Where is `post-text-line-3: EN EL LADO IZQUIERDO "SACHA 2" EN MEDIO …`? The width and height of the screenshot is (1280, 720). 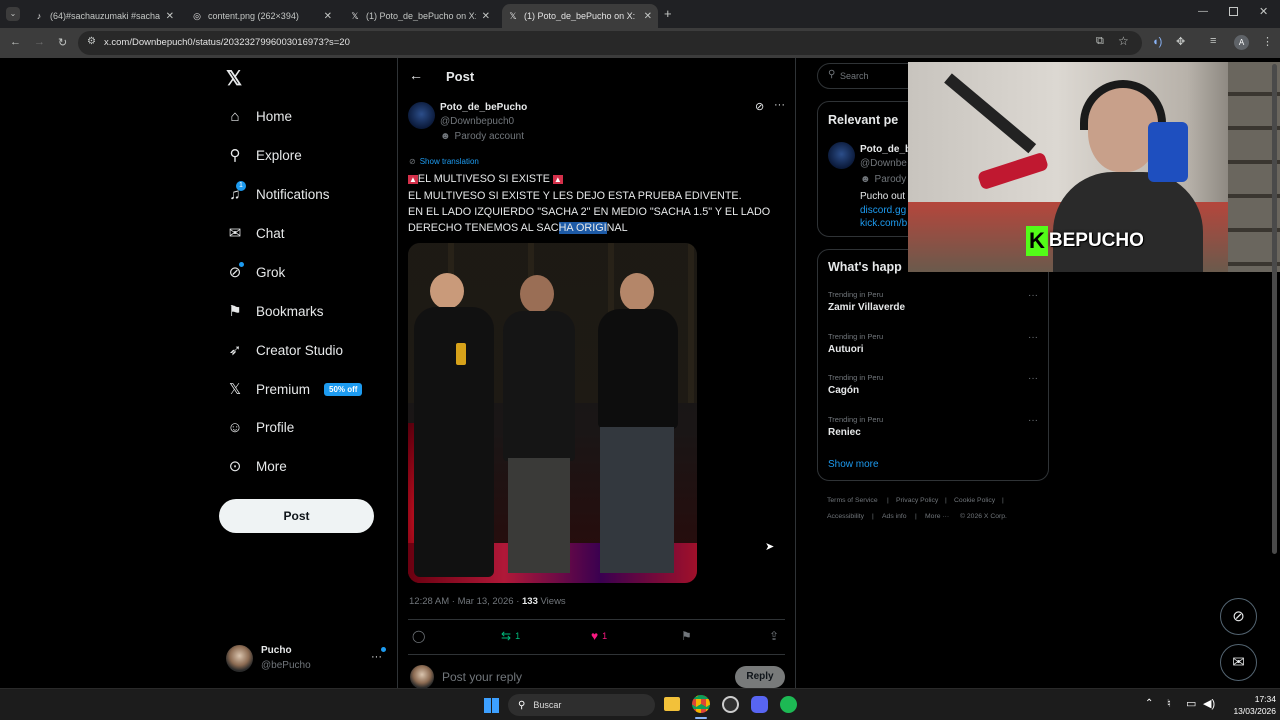 post-text-line-3: EN EL LADO IZQUIERDO "SACHA 2" EN MEDIO … is located at coordinates (589, 212).